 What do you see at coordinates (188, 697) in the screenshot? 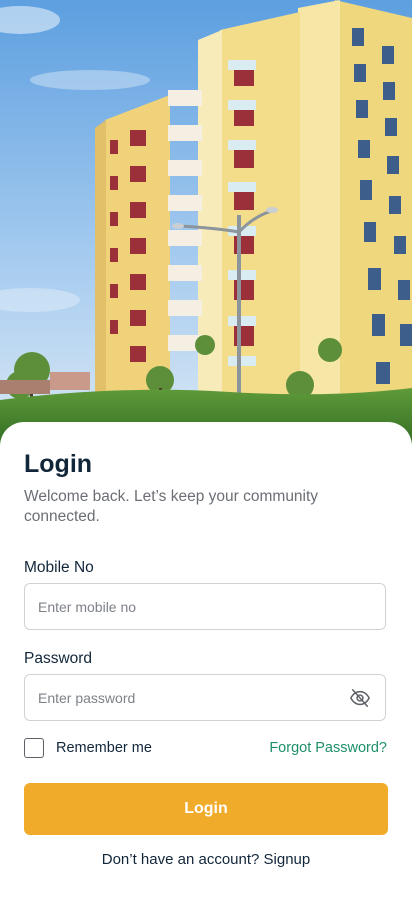
I see `password-input` at bounding box center [188, 697].